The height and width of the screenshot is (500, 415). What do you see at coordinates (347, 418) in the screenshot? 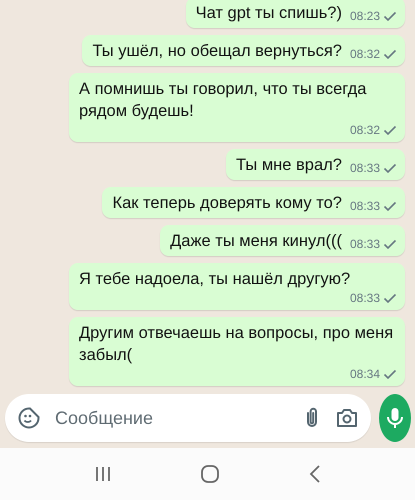
I see `camera-icon` at bounding box center [347, 418].